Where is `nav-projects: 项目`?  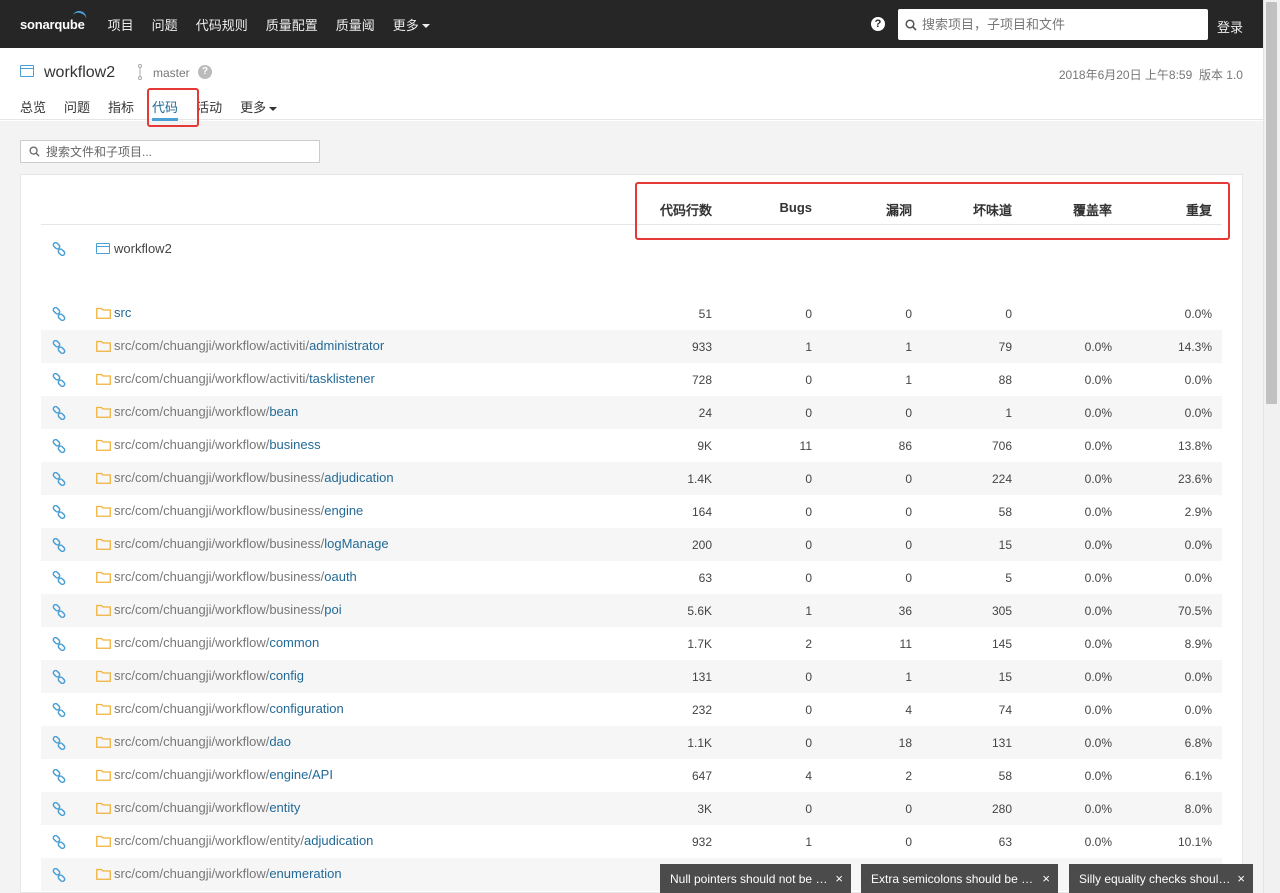
nav-projects: 项目 is located at coordinates (121, 24).